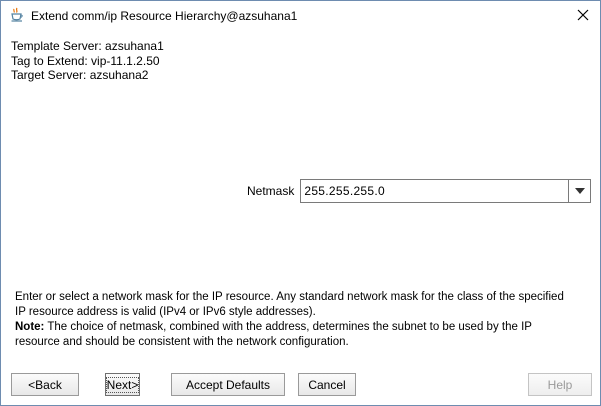  I want to click on chevron-down-icon, so click(579, 191).